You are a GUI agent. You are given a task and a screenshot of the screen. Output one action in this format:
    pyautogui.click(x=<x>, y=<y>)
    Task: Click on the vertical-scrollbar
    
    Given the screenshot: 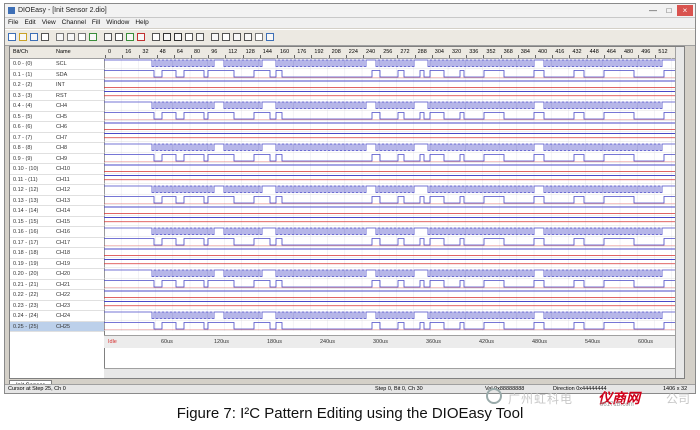 What is the action you would take?
    pyautogui.click(x=679, y=212)
    